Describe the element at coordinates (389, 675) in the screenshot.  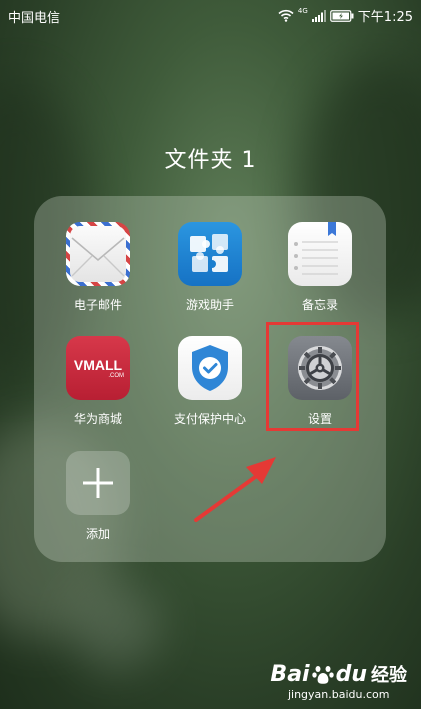
I see `logo-suffix: 经验` at that location.